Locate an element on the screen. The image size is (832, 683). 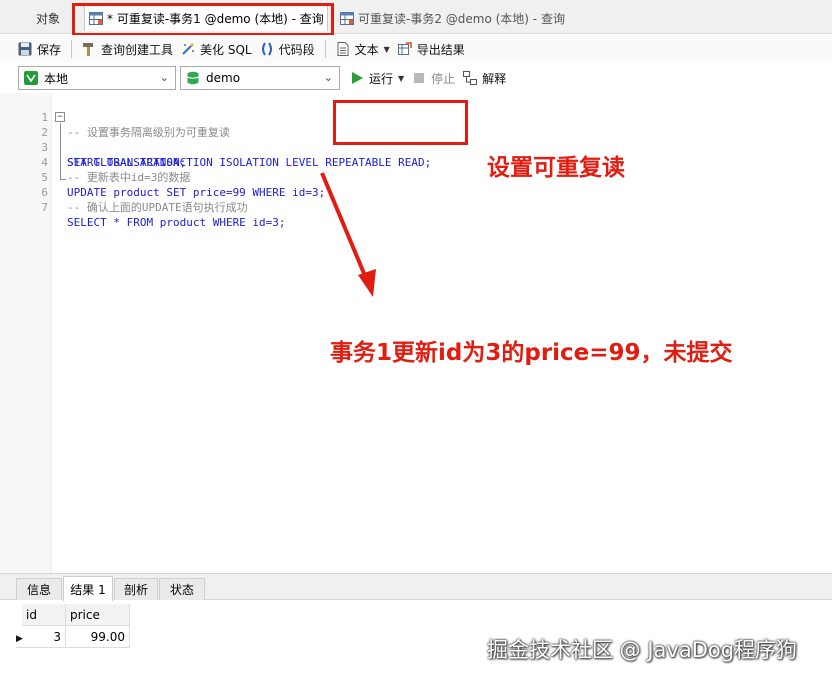
annotation-isolation: 设置可重复读 is located at coordinates (556, 168).